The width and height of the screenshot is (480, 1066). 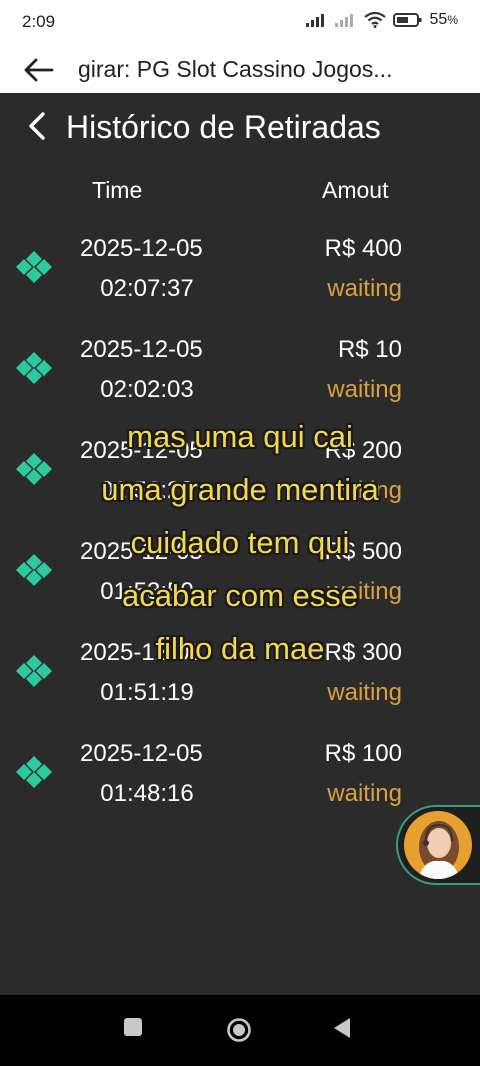 What do you see at coordinates (39, 21) in the screenshot?
I see `status-time: 2:09` at bounding box center [39, 21].